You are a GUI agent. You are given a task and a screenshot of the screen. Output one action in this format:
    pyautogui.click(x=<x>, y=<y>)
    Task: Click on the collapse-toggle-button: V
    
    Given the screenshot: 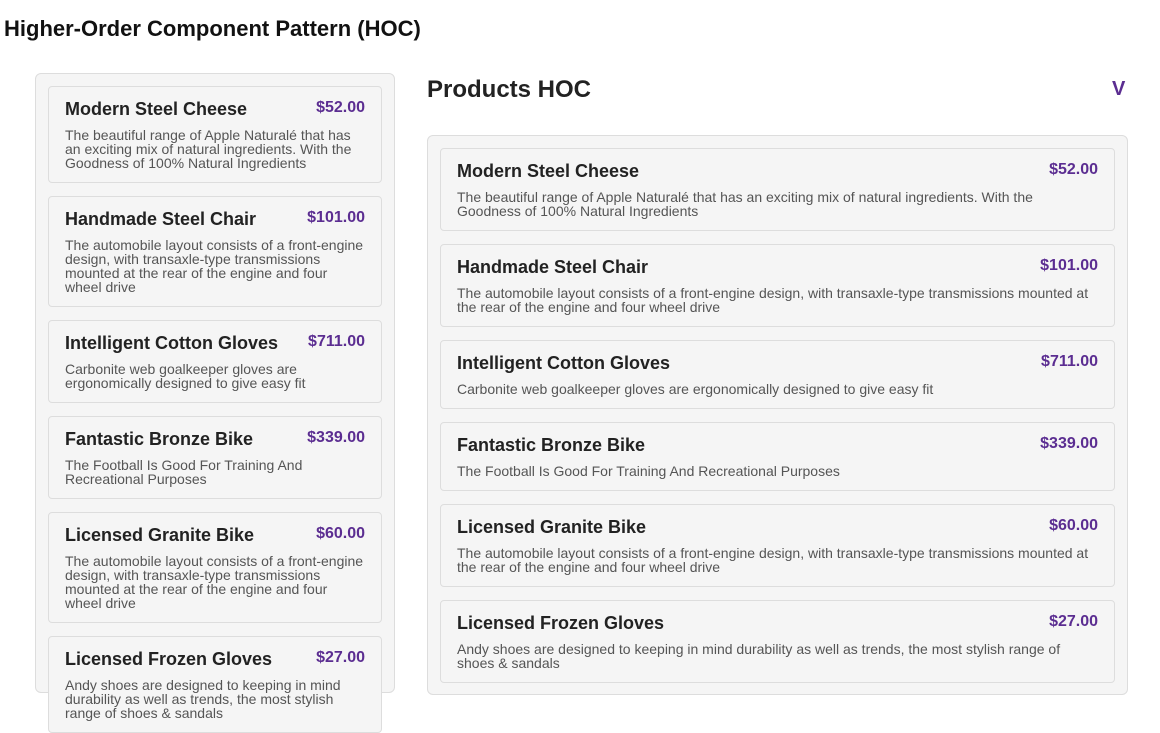 What is the action you would take?
    pyautogui.click(x=1118, y=89)
    